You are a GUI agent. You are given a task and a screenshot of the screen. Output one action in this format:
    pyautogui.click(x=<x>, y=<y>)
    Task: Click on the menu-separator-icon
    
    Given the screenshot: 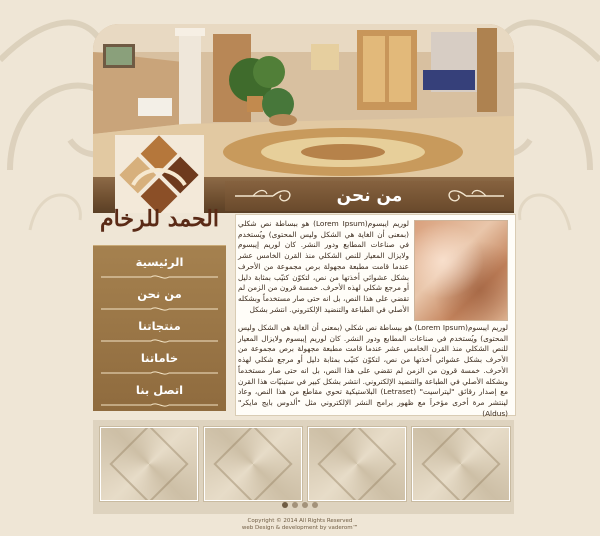 What is the action you would take?
    pyautogui.click(x=159, y=405)
    